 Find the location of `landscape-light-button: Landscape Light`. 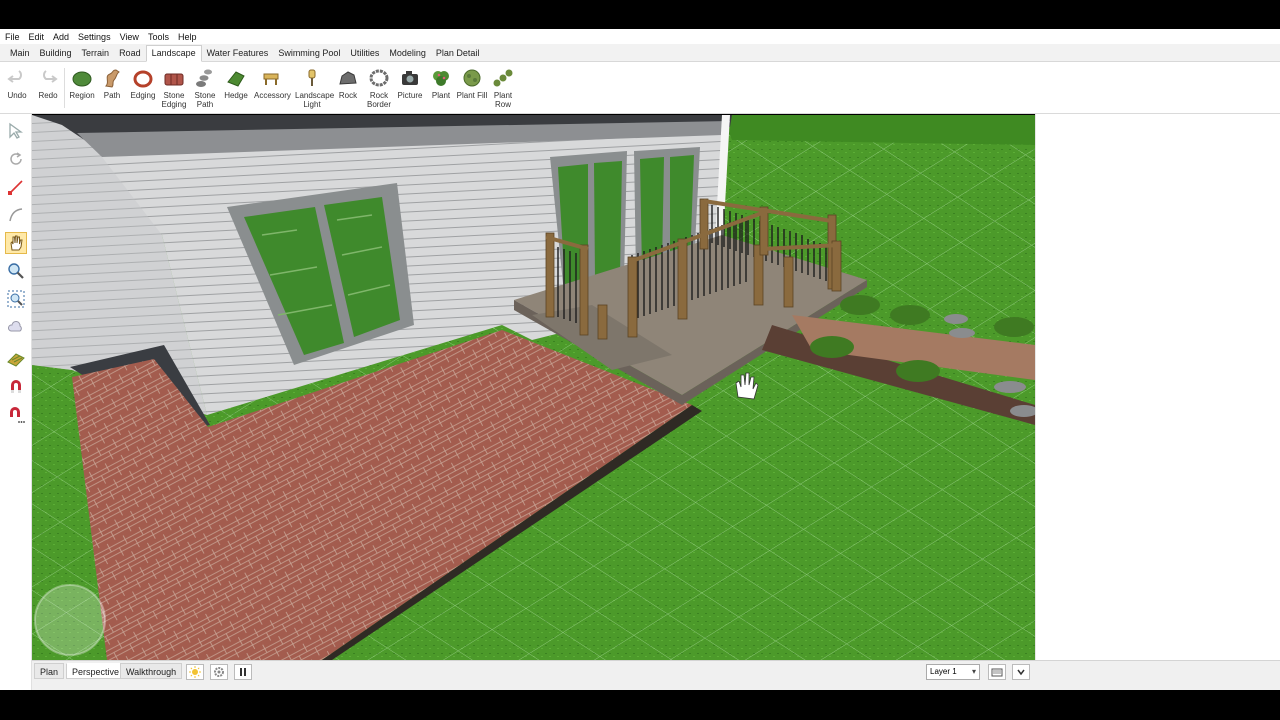

landscape-light-button: Landscape Light is located at coordinates (314, 87).